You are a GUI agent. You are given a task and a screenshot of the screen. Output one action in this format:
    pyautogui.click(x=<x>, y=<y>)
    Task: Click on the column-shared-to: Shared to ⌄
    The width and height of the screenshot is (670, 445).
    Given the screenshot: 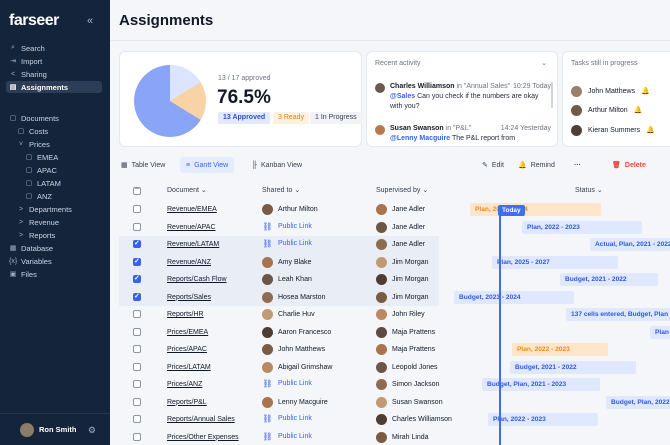 What is the action you would take?
    pyautogui.click(x=281, y=190)
    